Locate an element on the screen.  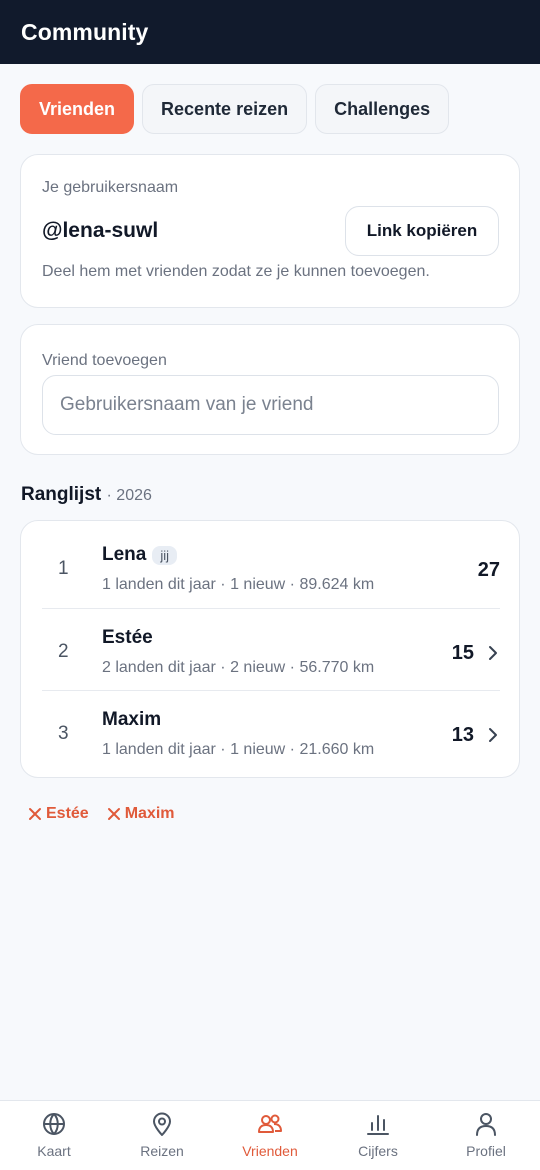
top-app-bar: Community is located at coordinates (270, 32).